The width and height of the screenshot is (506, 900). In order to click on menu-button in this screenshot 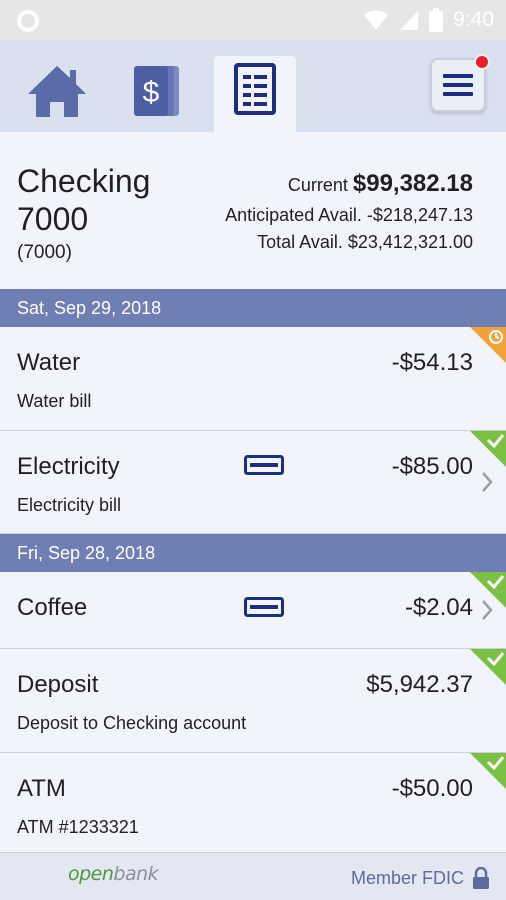, I will do `click(460, 83)`.